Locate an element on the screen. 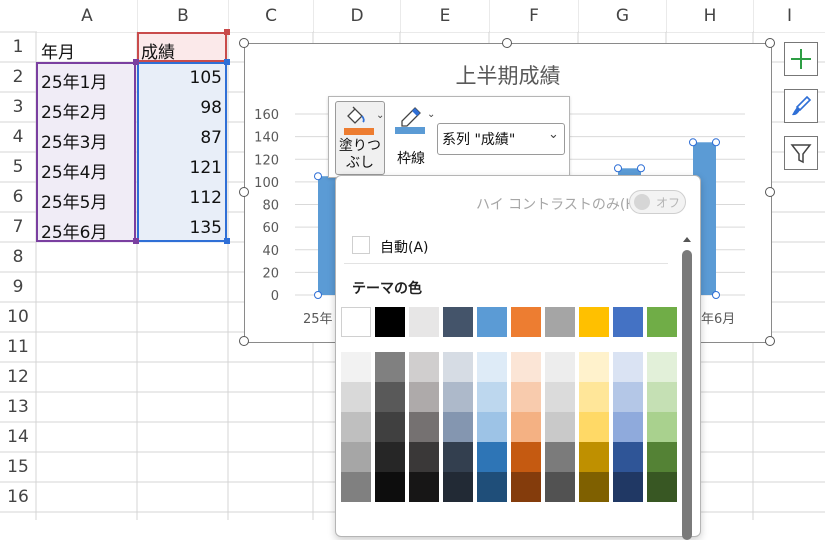 The height and width of the screenshot is (540, 825). outline-button: ⌄ 枠線 is located at coordinates (413, 137).